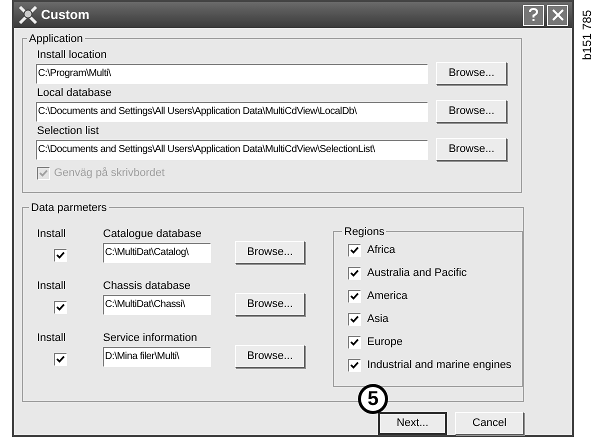 This screenshot has width=601, height=439. What do you see at coordinates (28, 15) in the screenshot?
I see `app-icon` at bounding box center [28, 15].